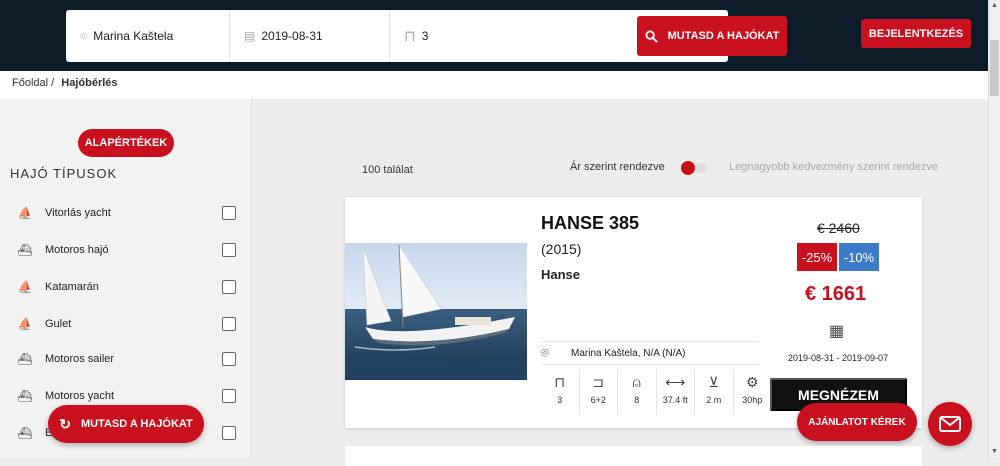 This screenshot has width=1000, height=466. I want to click on boat-location: Marina Kaštela, N/A (N/A), so click(628, 353).